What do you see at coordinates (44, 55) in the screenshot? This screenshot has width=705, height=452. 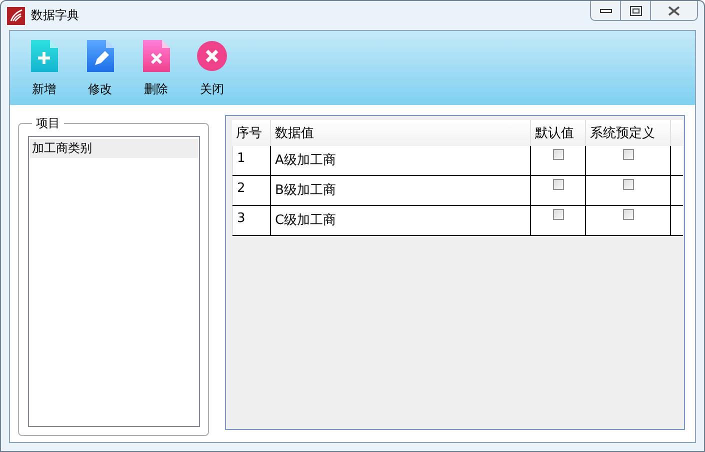 I see `add-file-icon` at bounding box center [44, 55].